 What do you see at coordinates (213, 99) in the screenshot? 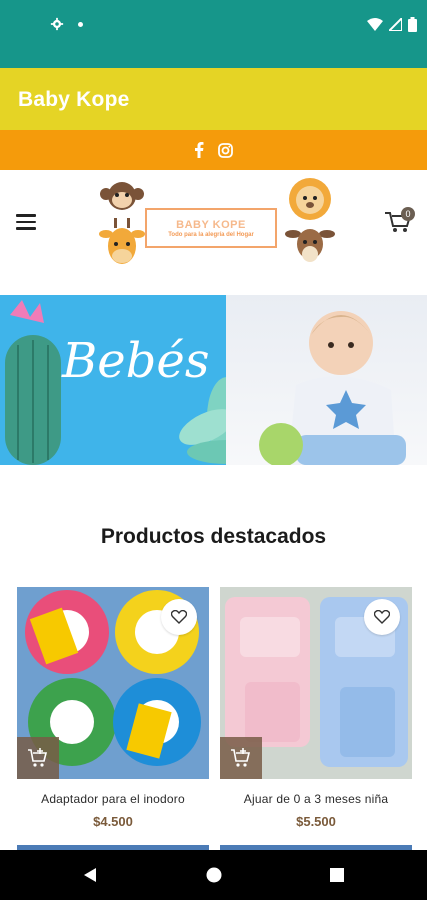
I see `app-bar: Baby Kope` at bounding box center [213, 99].